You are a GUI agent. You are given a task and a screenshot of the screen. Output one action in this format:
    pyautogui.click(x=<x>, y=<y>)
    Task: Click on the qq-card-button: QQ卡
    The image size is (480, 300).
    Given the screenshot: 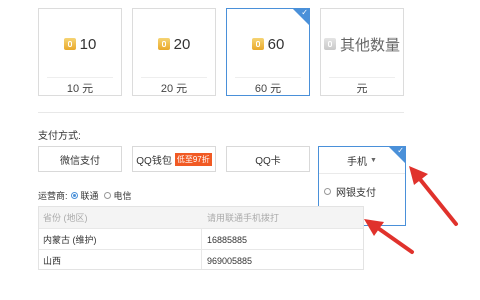 What is the action you would take?
    pyautogui.click(x=268, y=159)
    